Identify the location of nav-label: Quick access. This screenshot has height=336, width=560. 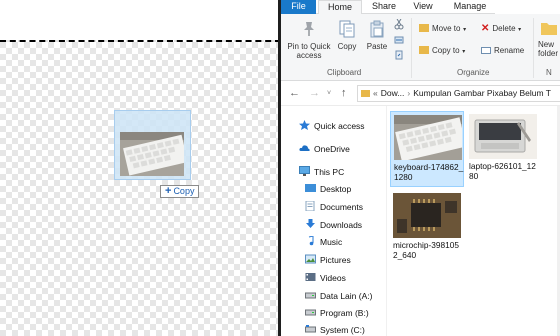
(339, 126).